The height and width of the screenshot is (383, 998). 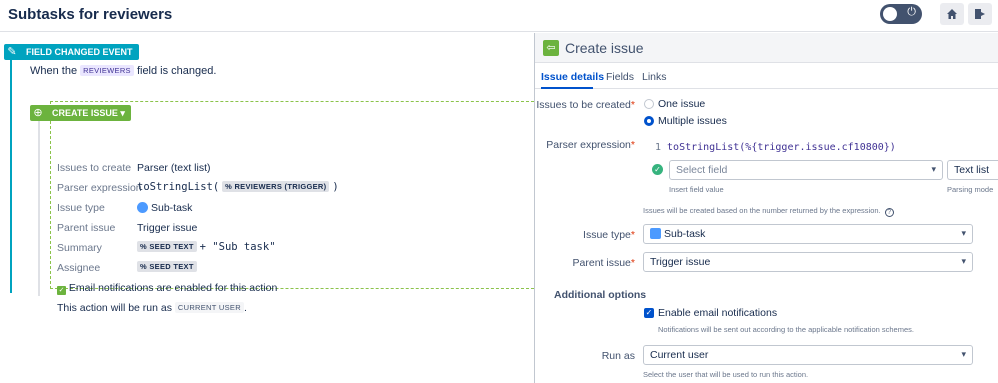 What do you see at coordinates (607, 235) in the screenshot?
I see `issue-type-field-text: Issue type` at bounding box center [607, 235].